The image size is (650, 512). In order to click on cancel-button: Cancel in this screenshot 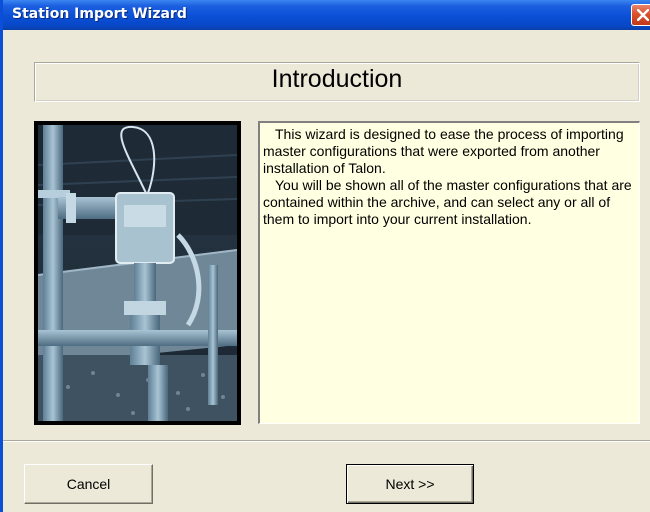, I will do `click(88, 484)`.